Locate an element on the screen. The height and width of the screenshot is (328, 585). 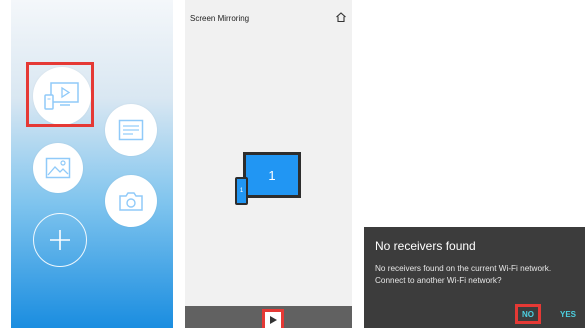
page-title: Screen Mirroring is located at coordinates (220, 18).